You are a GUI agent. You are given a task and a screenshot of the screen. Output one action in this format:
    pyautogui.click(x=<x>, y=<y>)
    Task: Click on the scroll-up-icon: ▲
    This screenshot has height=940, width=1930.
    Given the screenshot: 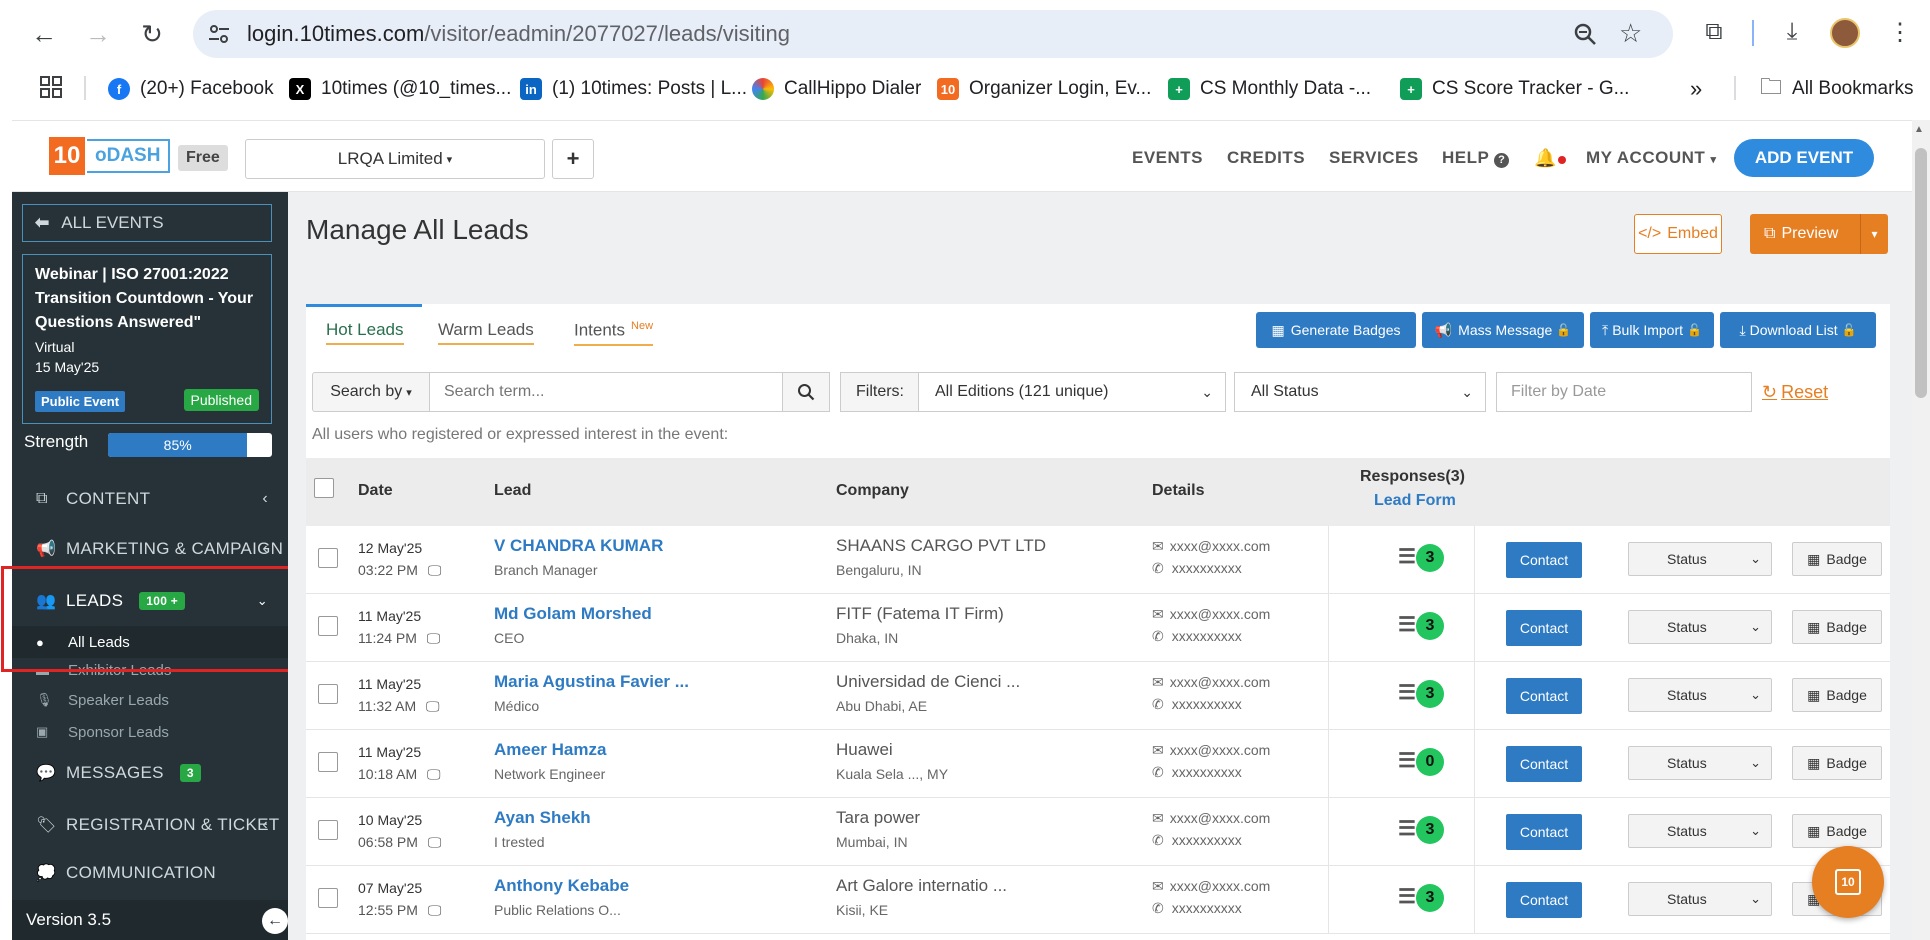 What is the action you would take?
    pyautogui.click(x=1919, y=129)
    